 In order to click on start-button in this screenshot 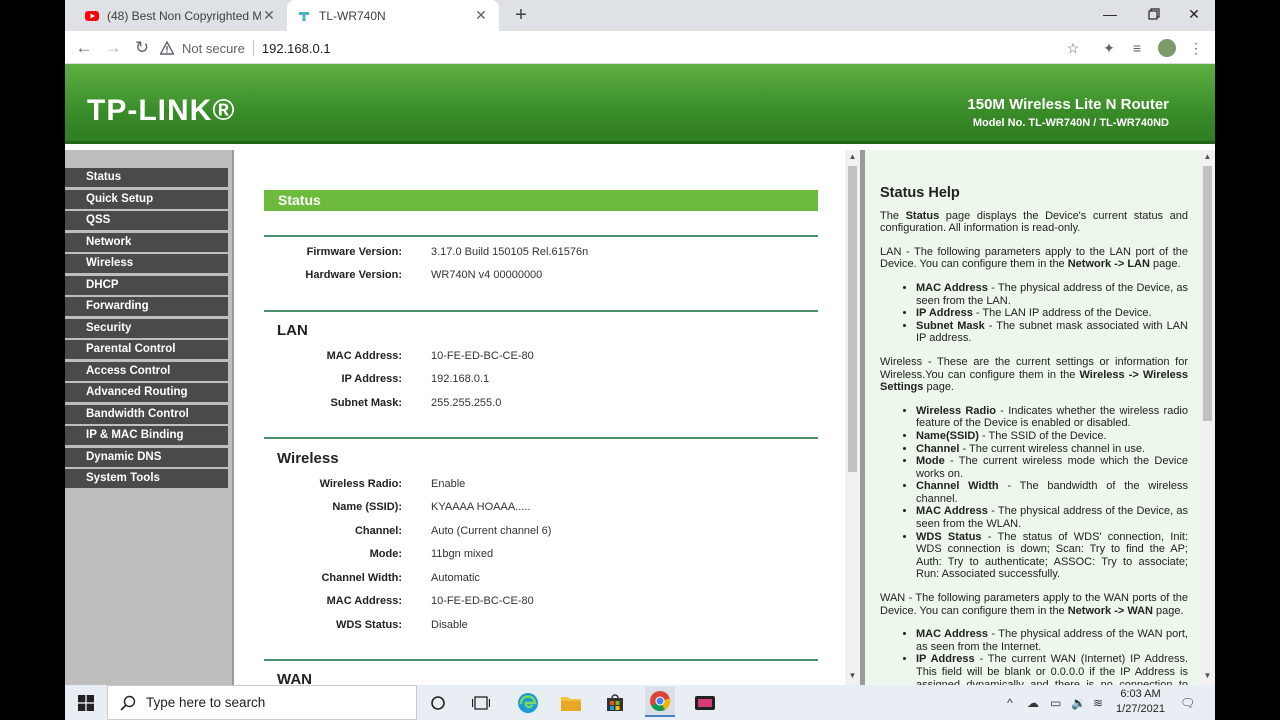, I will do `click(86, 702)`.